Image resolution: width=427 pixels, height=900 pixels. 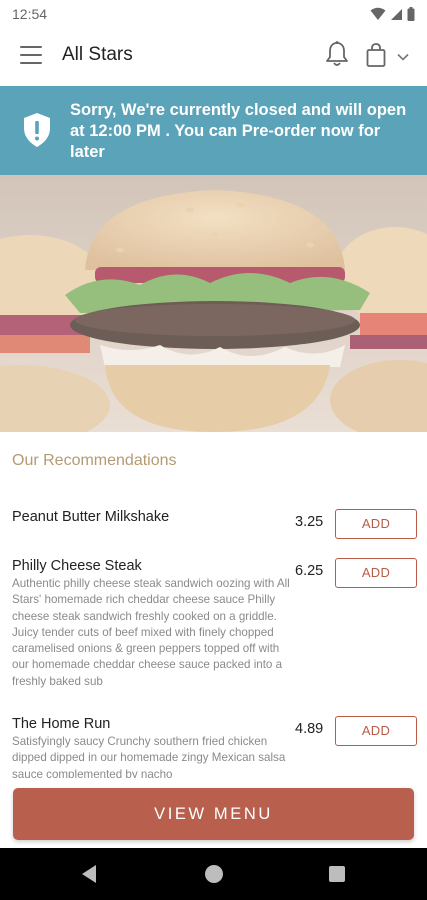 I want to click on status-time: 12:54, so click(x=30, y=14).